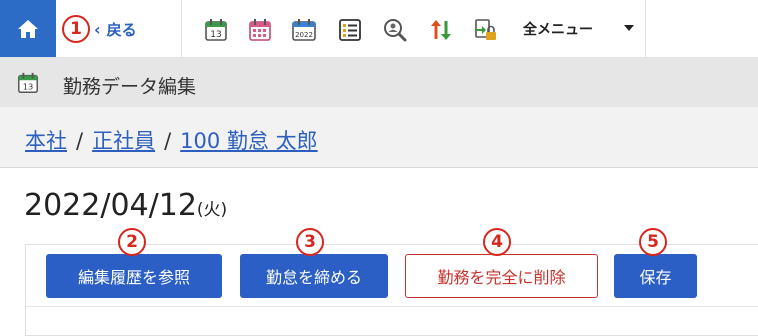 This screenshot has width=758, height=336. Describe the element at coordinates (260, 30) in the screenshot. I see `calendar-grid-icon` at that location.